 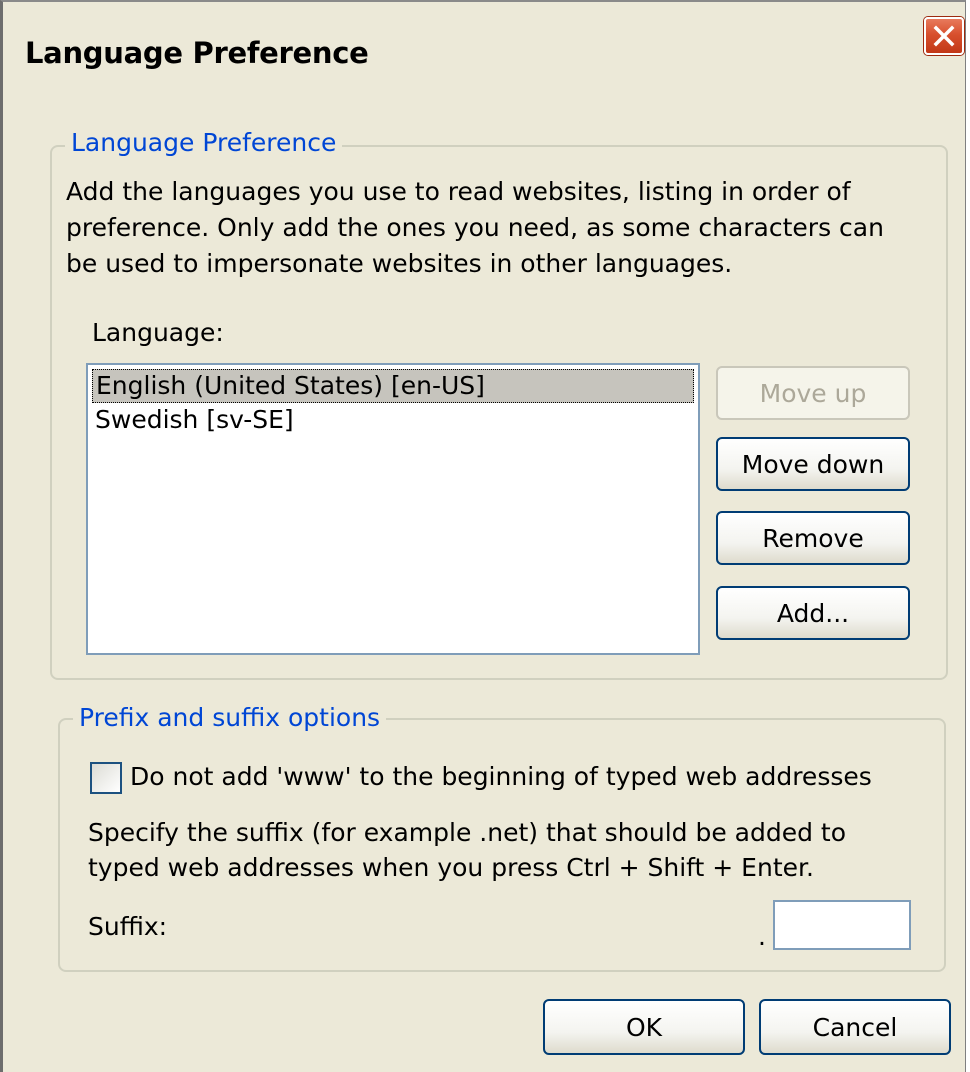 I want to click on move-down-button: Move down, so click(x=813, y=464).